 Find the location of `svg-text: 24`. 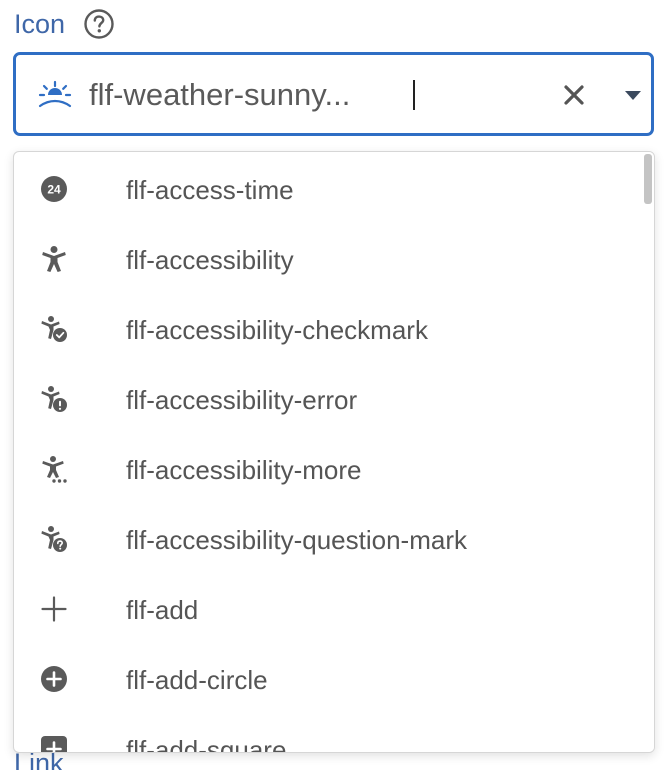

svg-text: 24 is located at coordinates (54, 190).